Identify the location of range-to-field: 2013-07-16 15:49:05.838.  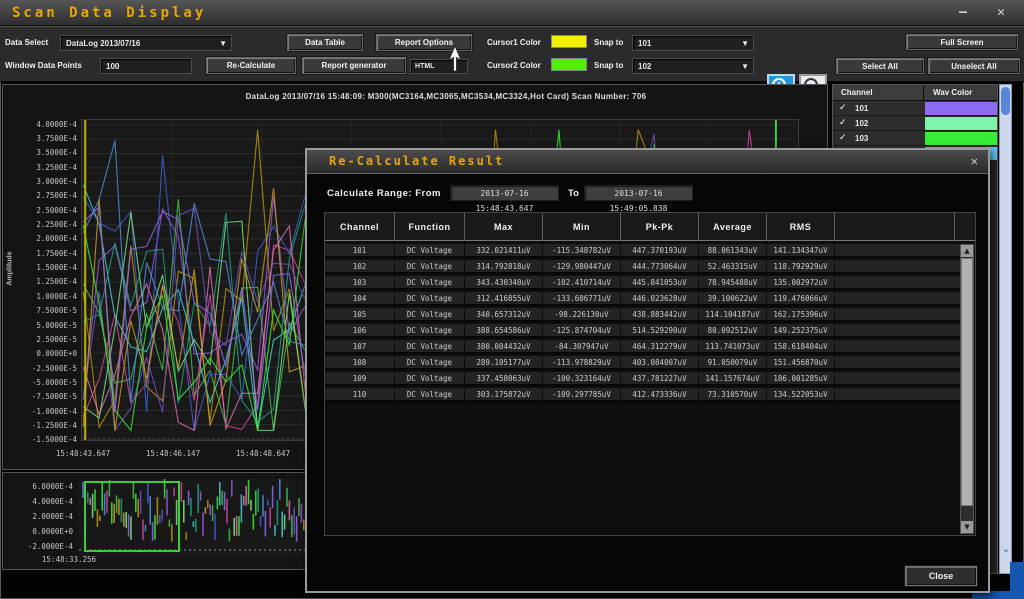
(638, 199).